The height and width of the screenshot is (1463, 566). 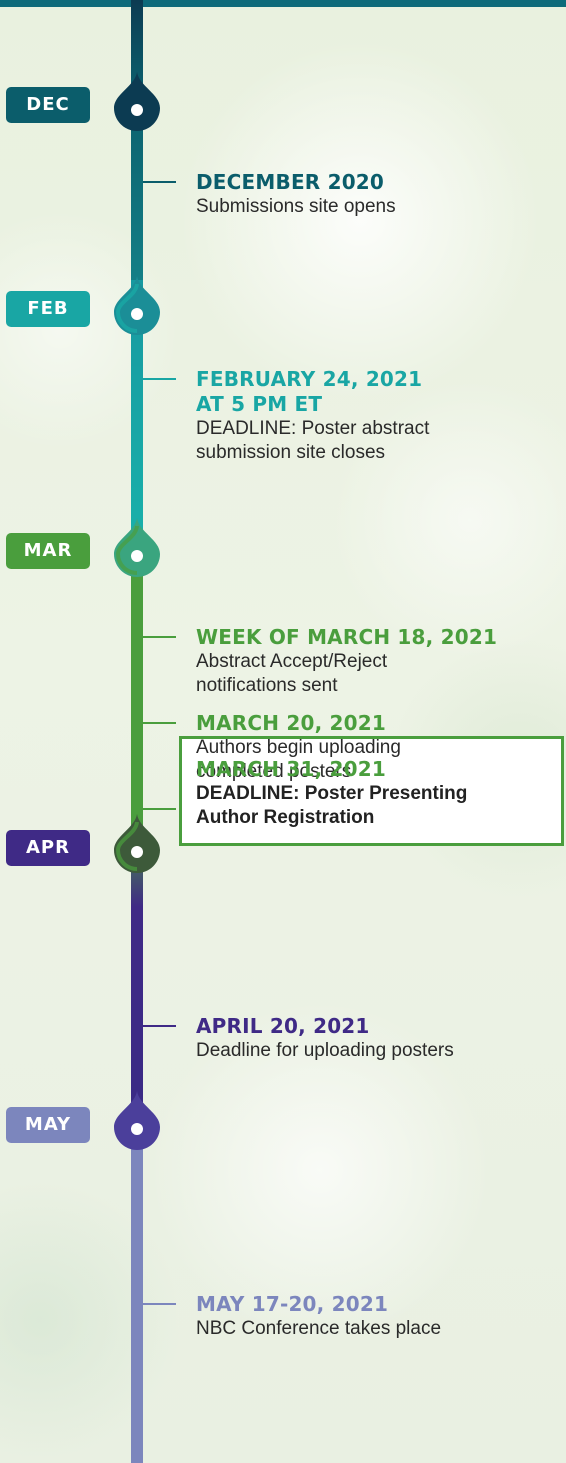 I want to click on event-date: MAY 17-20, 2021, so click(x=292, y=1304).